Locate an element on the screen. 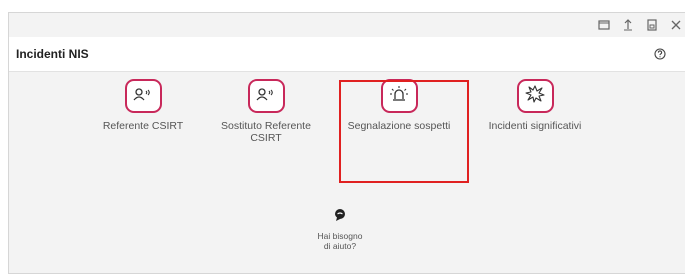  help-text-line1: Hai bisogno is located at coordinates (340, 236).